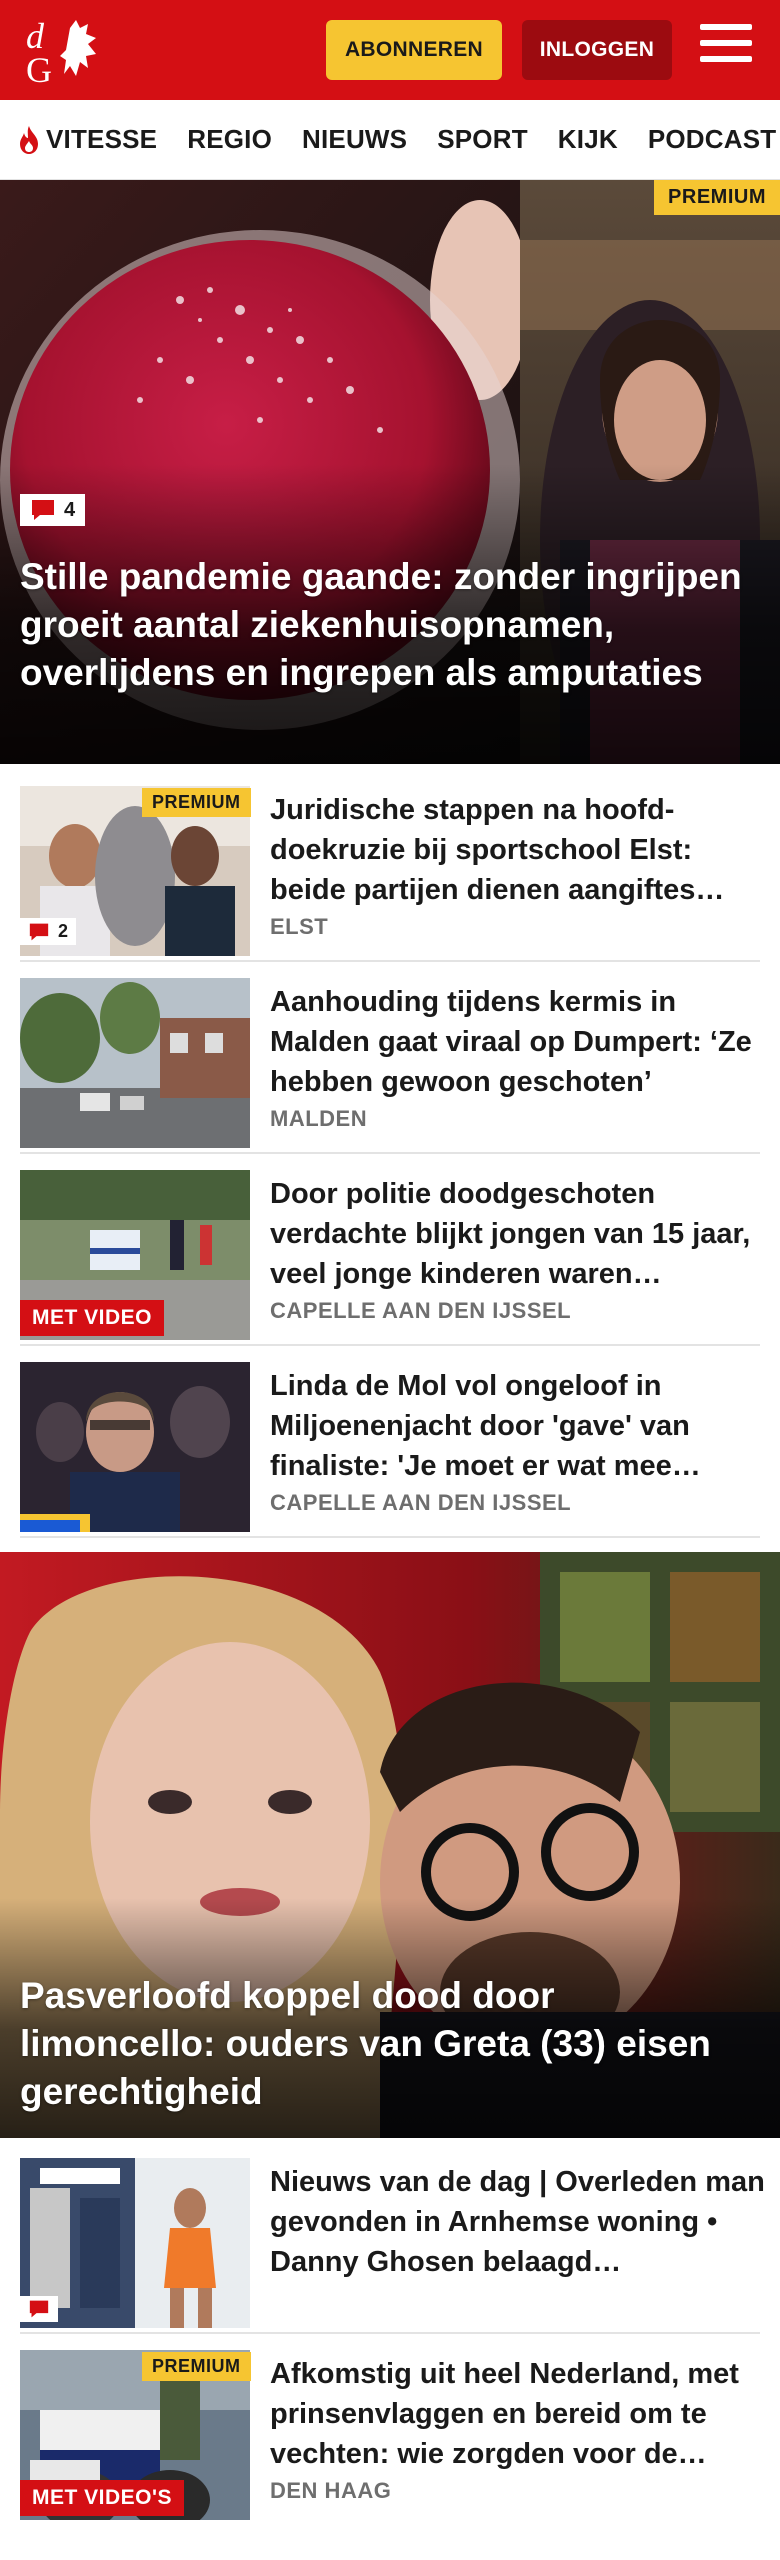 The height and width of the screenshot is (2560, 780). What do you see at coordinates (299, 926) in the screenshot?
I see `article-location: ELST` at bounding box center [299, 926].